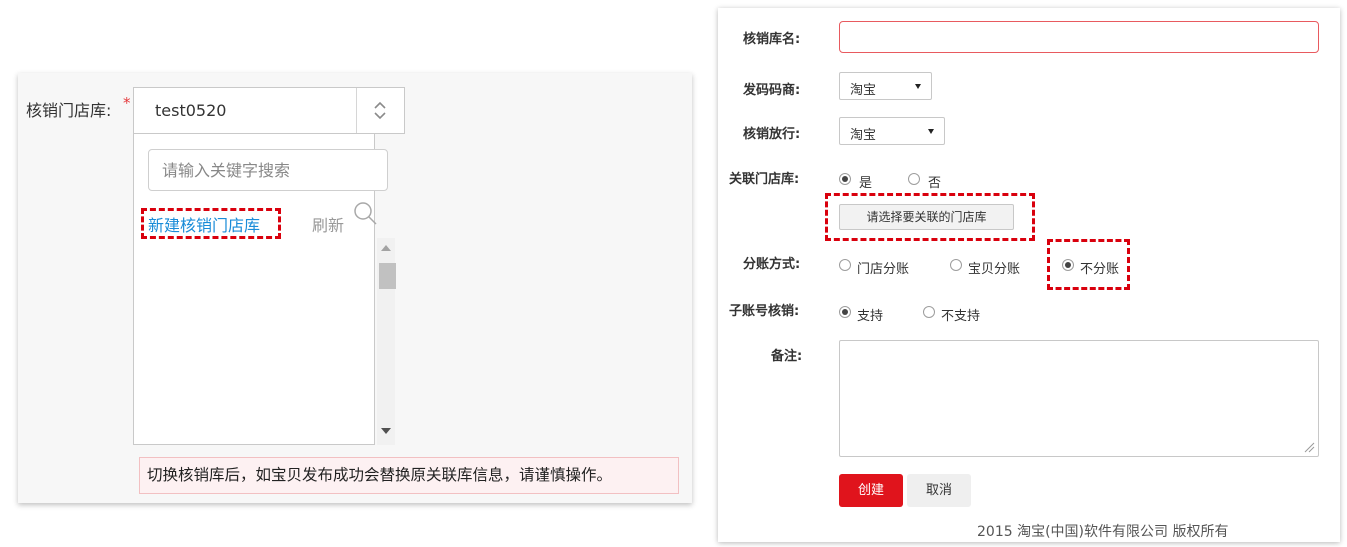 The width and height of the screenshot is (1347, 547). I want to click on refresh-link: 刷新, so click(328, 224).